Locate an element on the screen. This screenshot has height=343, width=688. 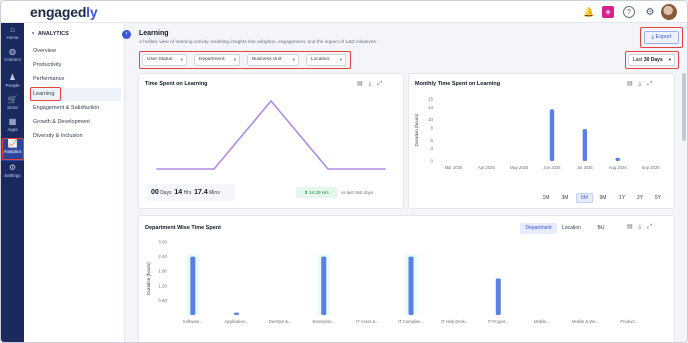
x-tick-label: Jun 2025 is located at coordinates (552, 167).